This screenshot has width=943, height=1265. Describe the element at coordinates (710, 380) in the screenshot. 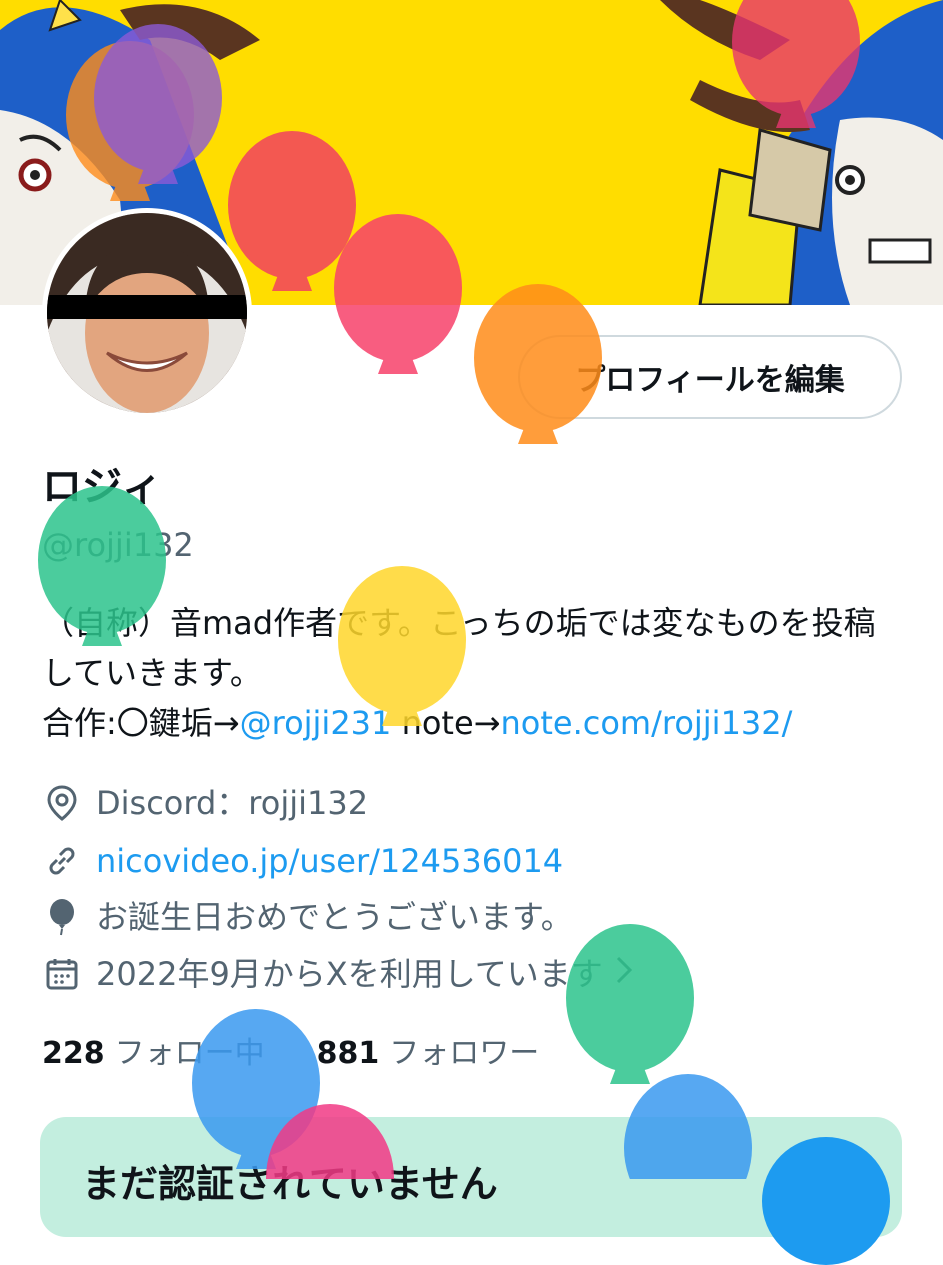

I see `edit-profile-label: プロフィールを編集` at that location.